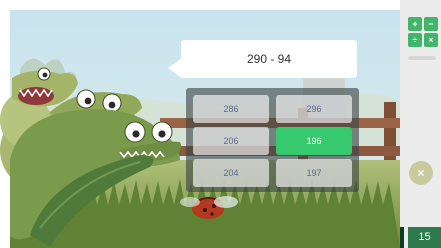  I want to click on close-icon: ×, so click(421, 173).